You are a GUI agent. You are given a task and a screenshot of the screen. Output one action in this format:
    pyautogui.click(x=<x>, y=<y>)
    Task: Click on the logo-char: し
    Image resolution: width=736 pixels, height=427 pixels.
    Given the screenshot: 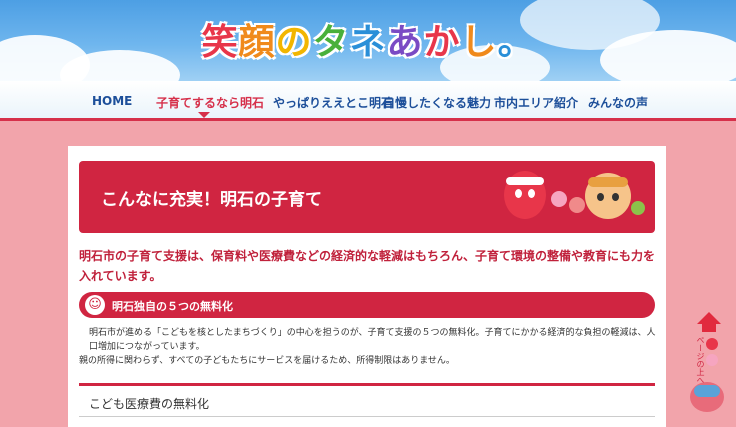 What is the action you would take?
    pyautogui.click(x=479, y=42)
    